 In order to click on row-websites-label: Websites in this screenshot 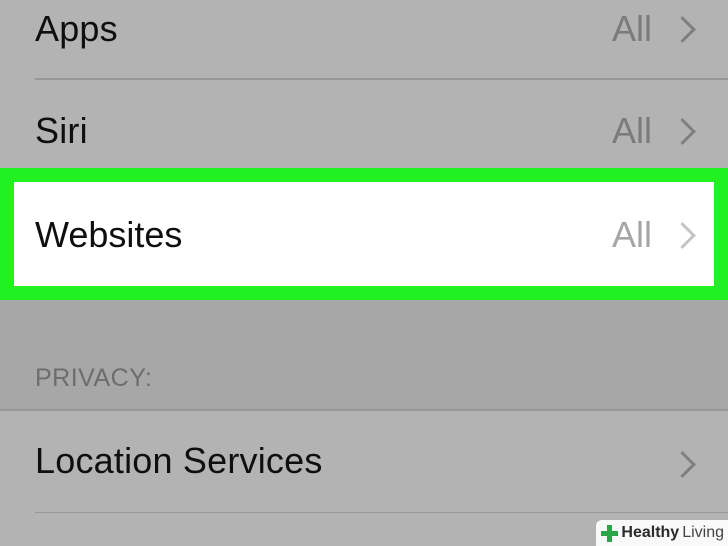, I will do `click(109, 234)`.